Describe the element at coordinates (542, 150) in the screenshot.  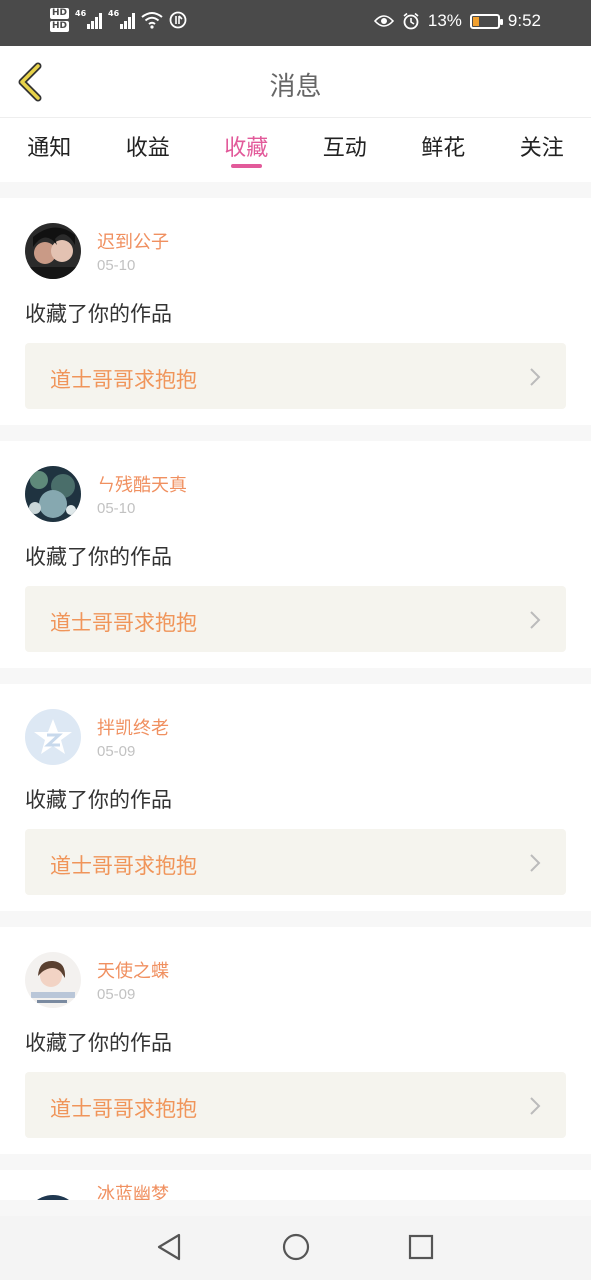
I see `tab-follows: 关注` at that location.